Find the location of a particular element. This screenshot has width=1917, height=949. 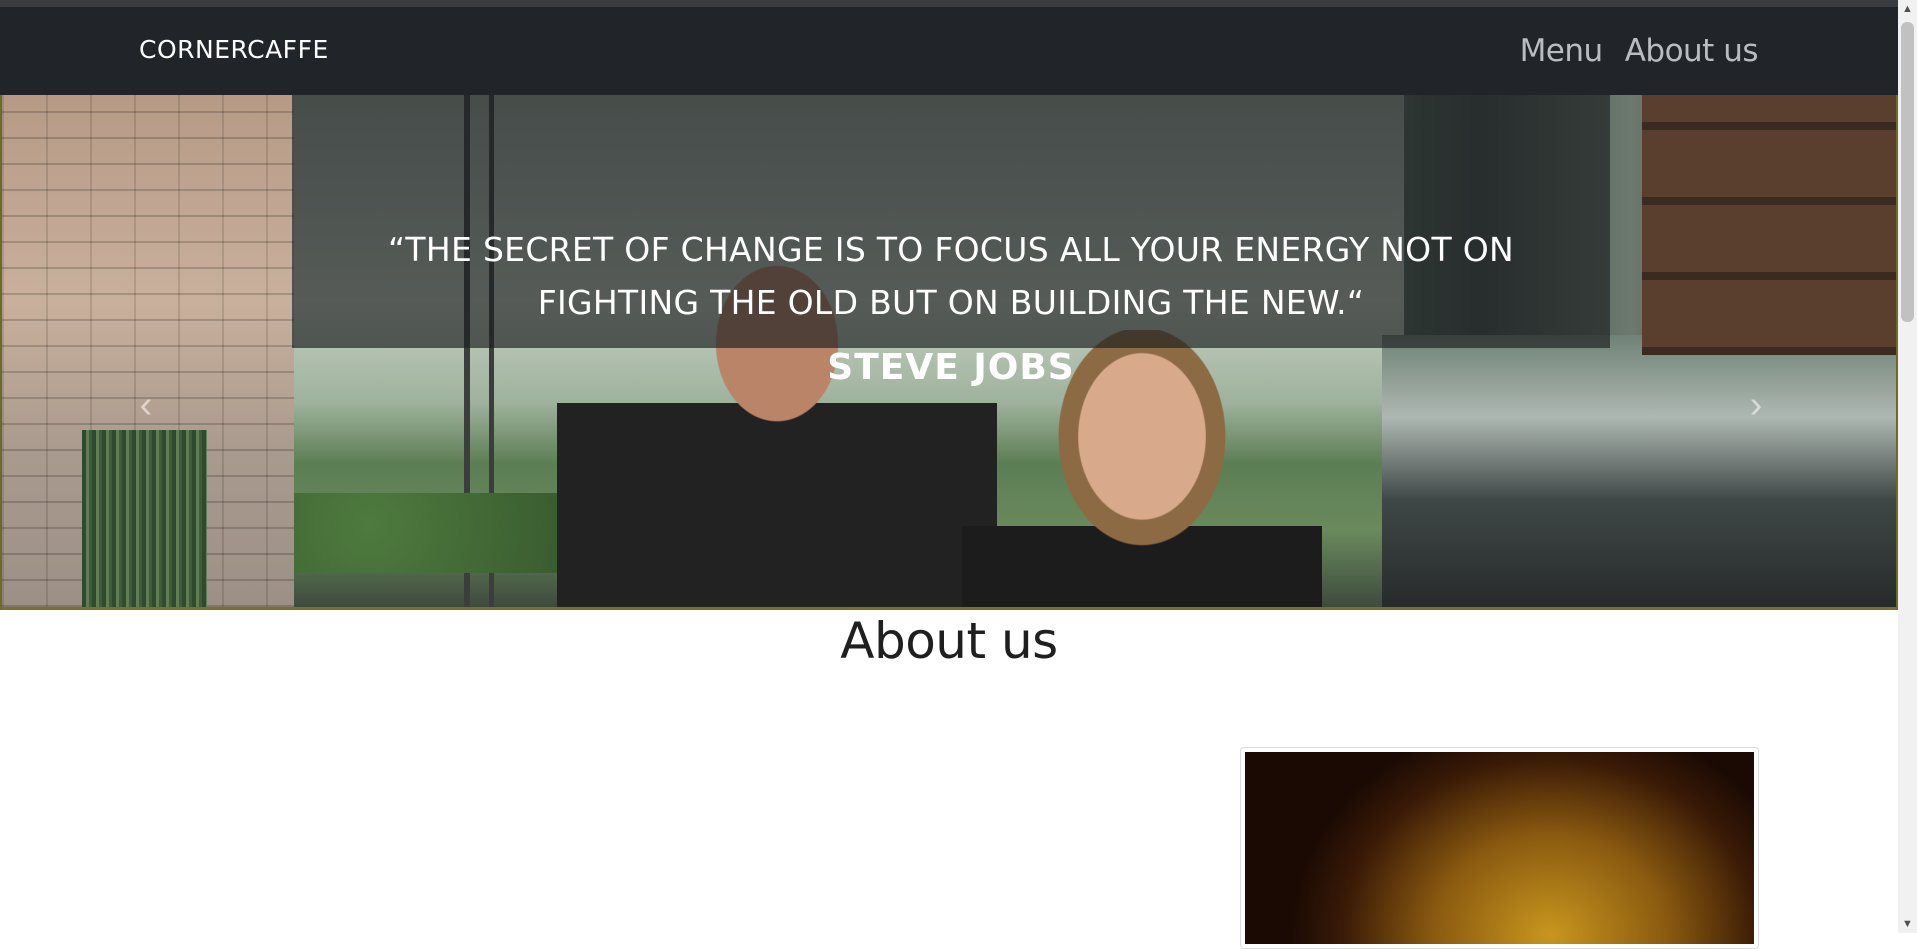

quote-author: STEVE JOBS is located at coordinates (951, 367).